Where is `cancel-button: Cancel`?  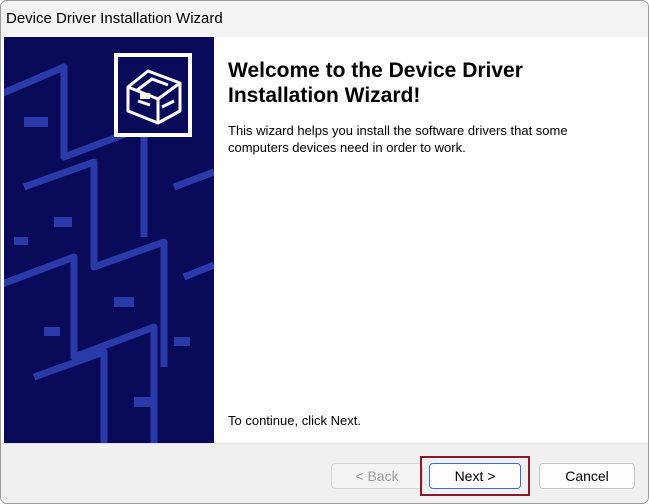 cancel-button: Cancel is located at coordinates (587, 476).